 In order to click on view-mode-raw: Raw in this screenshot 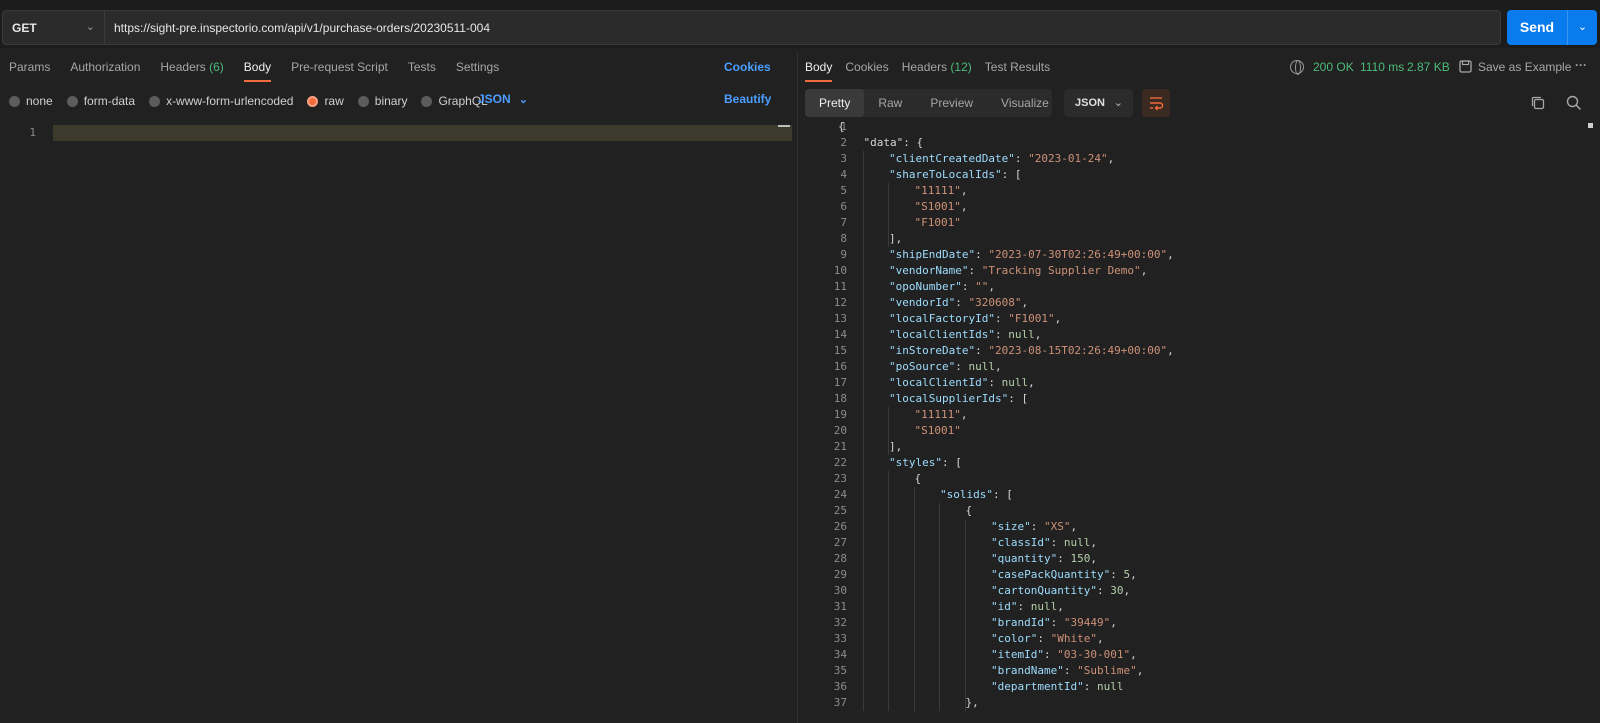, I will do `click(890, 103)`.